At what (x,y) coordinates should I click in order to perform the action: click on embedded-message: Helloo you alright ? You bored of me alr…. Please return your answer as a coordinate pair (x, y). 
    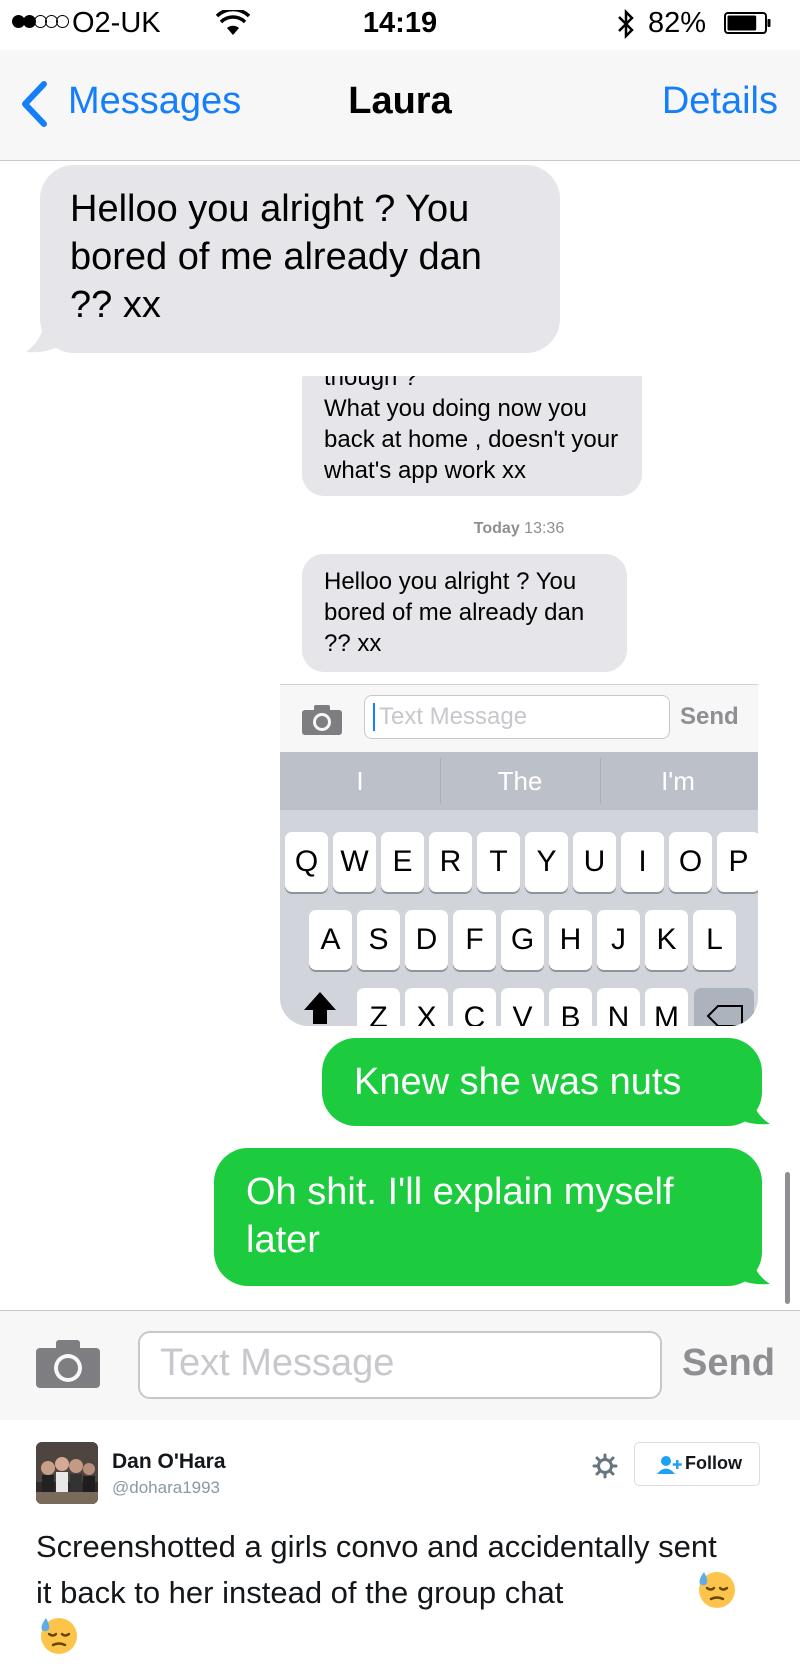
    Looking at the image, I should click on (464, 613).